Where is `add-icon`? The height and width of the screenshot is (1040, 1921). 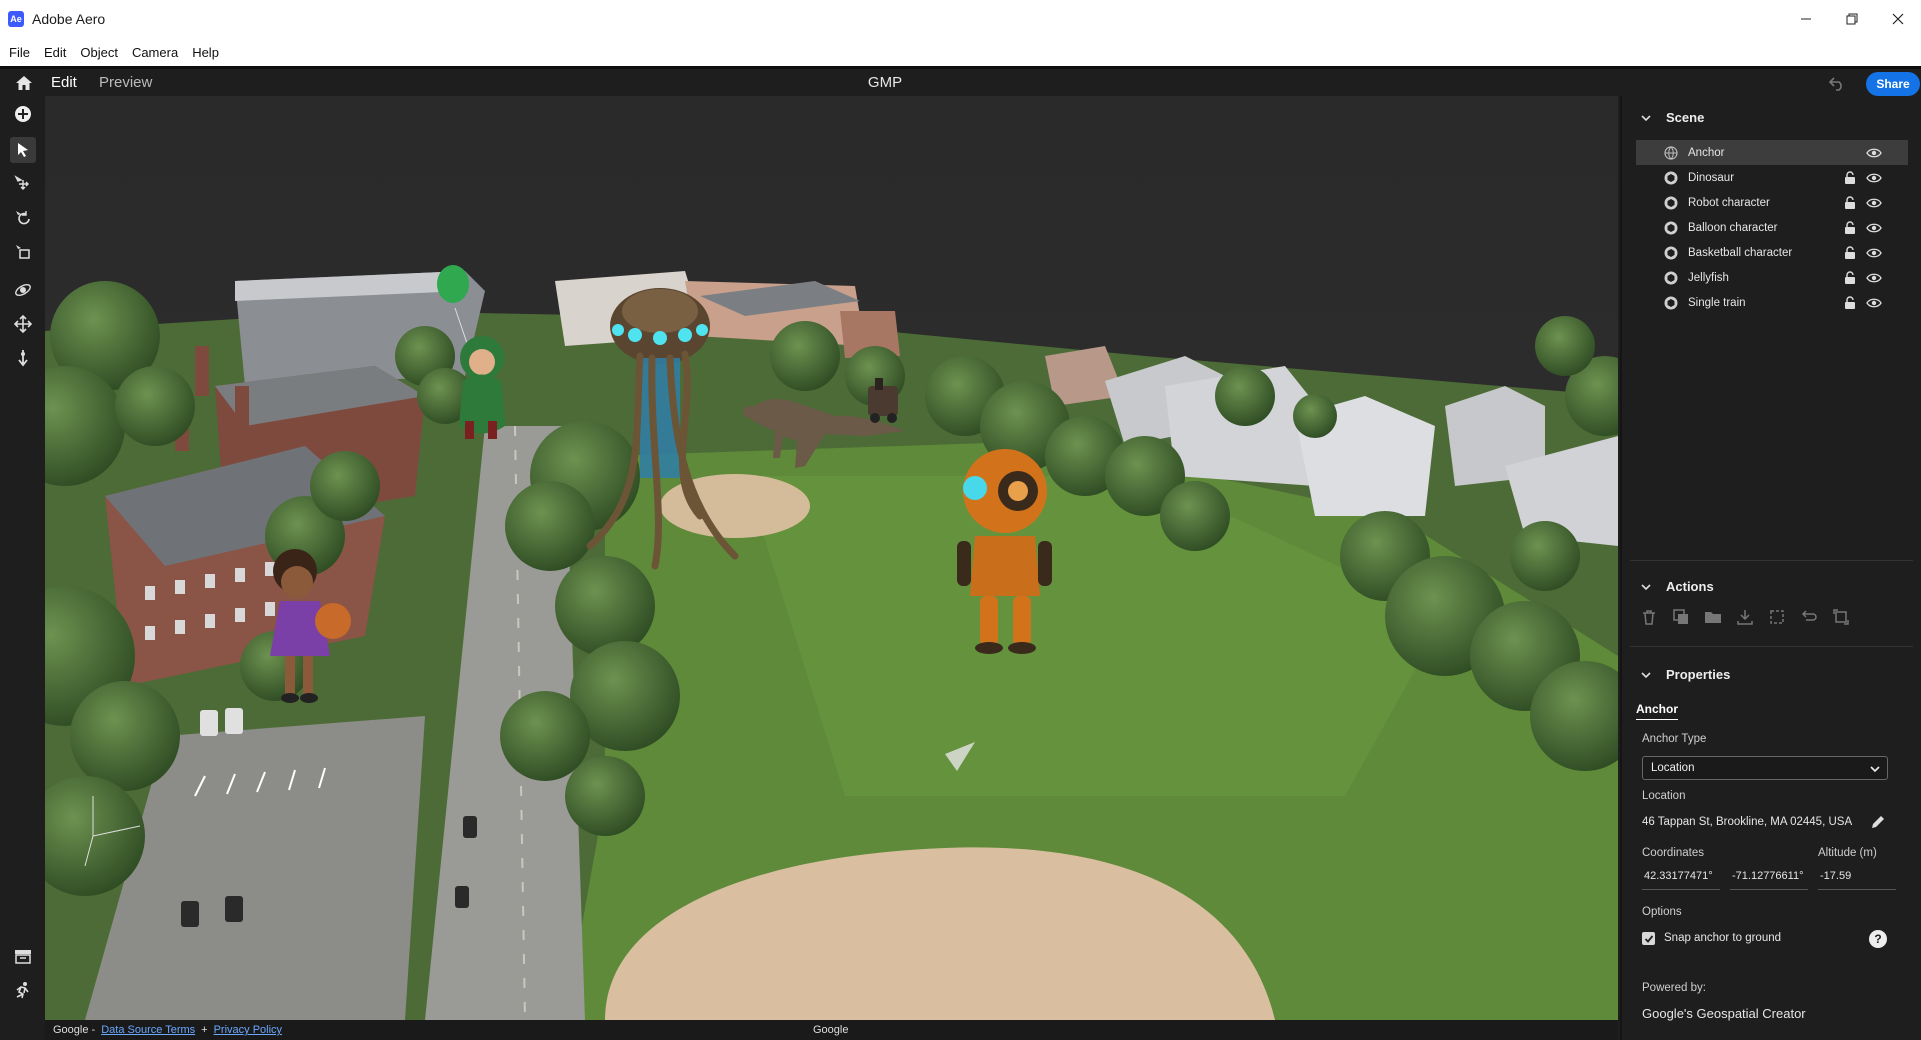
add-icon is located at coordinates (23, 114).